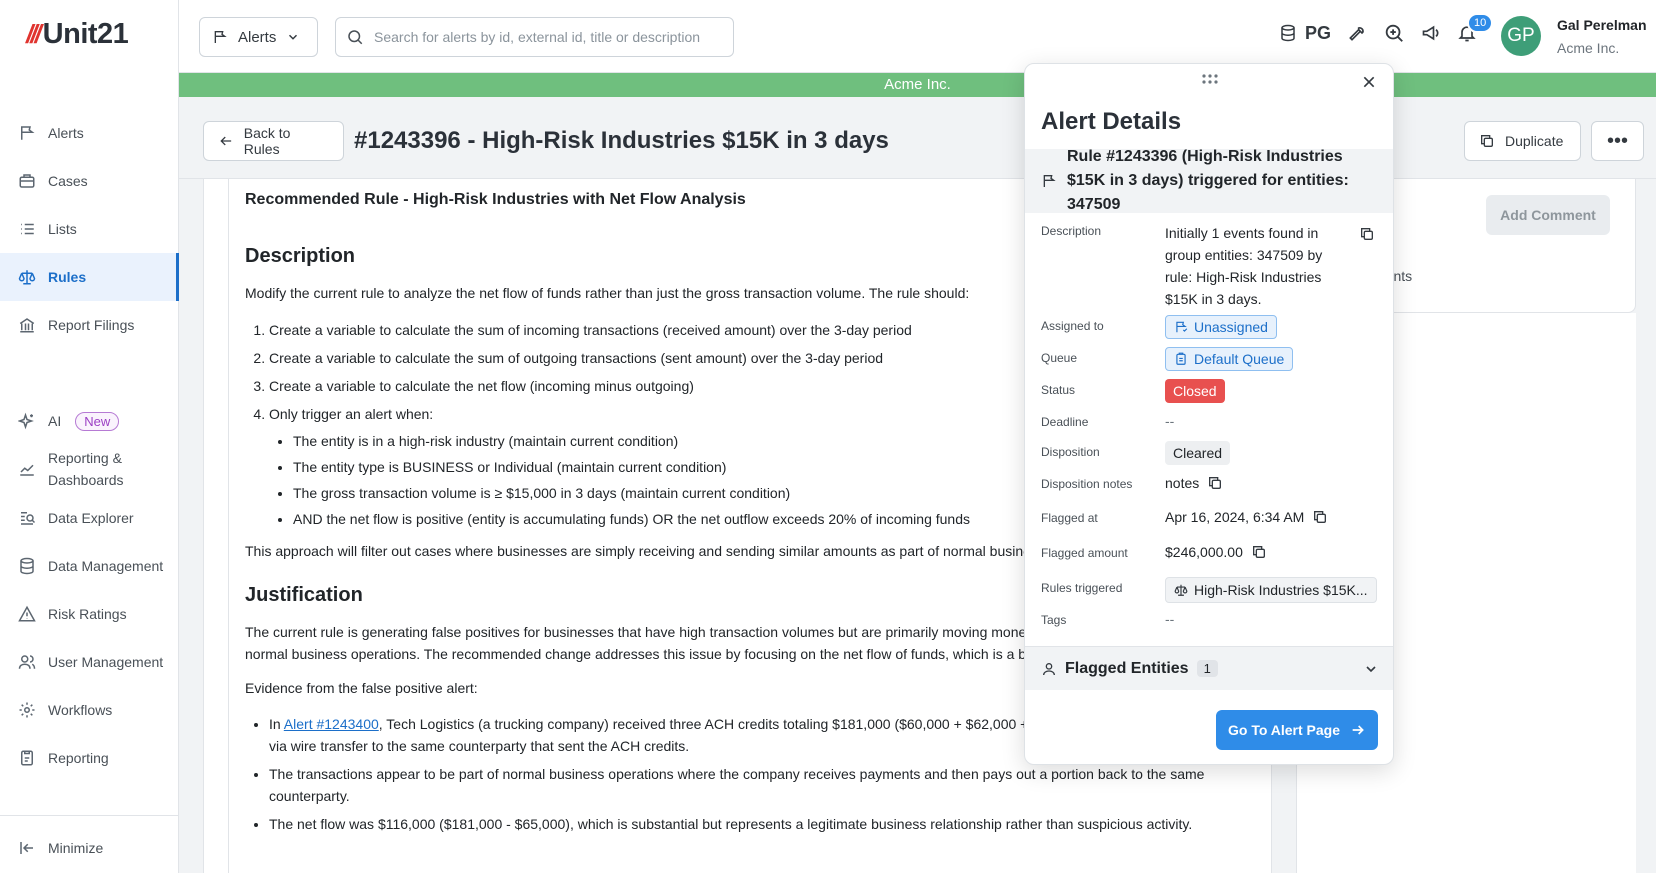 The width and height of the screenshot is (1656, 873). What do you see at coordinates (331, 724) in the screenshot?
I see `alert-link: Alert #1243400` at bounding box center [331, 724].